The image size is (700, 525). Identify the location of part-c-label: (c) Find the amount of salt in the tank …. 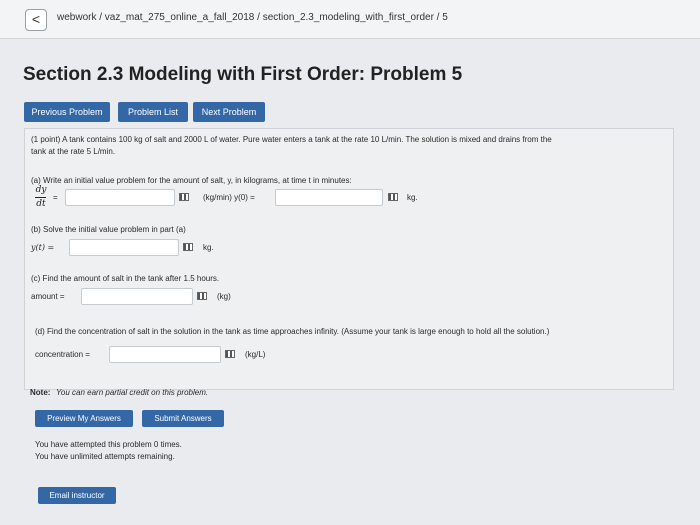
(125, 278).